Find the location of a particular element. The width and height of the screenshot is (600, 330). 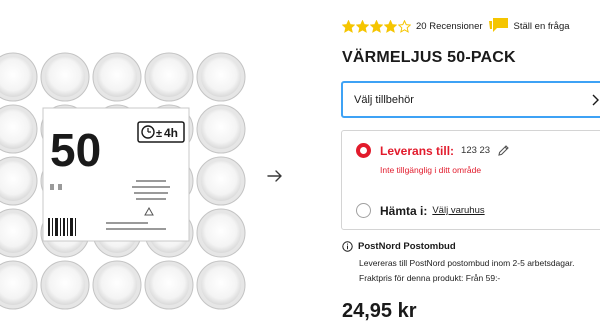

star-empty-icon is located at coordinates (404, 26).